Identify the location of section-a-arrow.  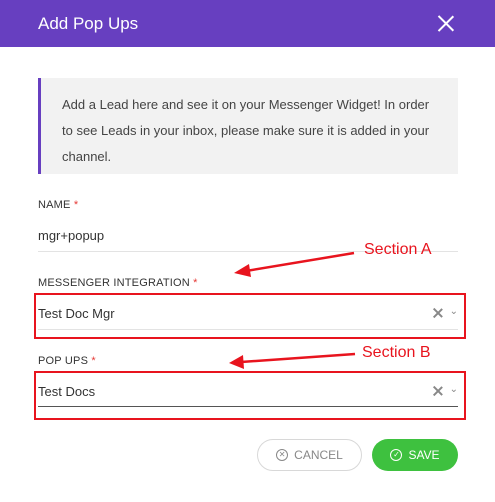
(294, 264).